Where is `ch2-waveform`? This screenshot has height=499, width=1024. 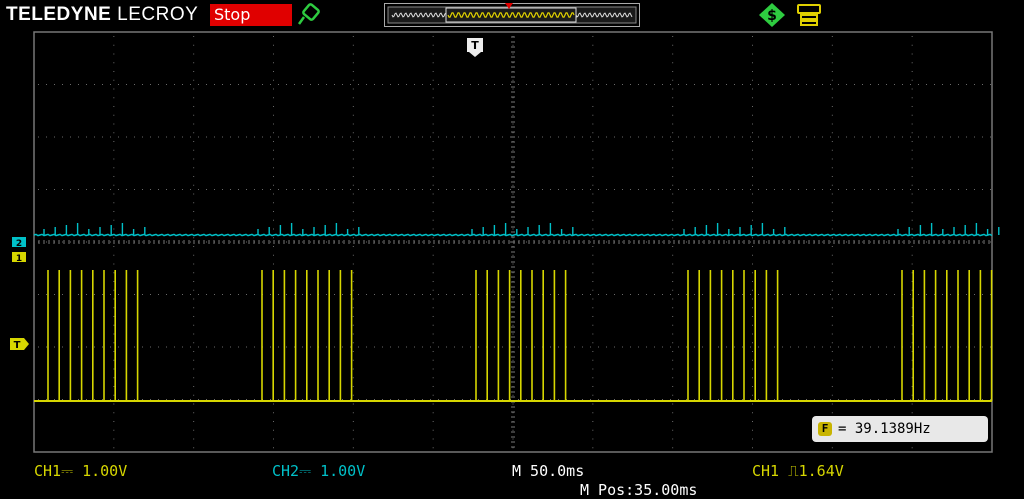
ch2-waveform is located at coordinates (516, 230).